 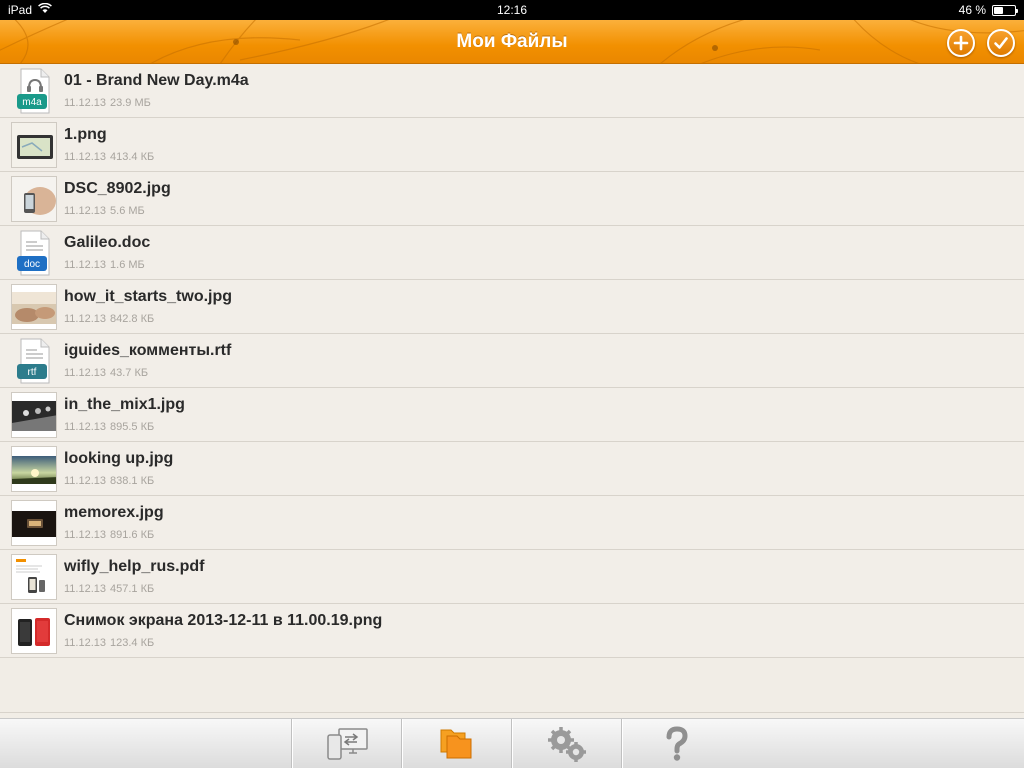 I want to click on files-icon, so click(x=456, y=744).